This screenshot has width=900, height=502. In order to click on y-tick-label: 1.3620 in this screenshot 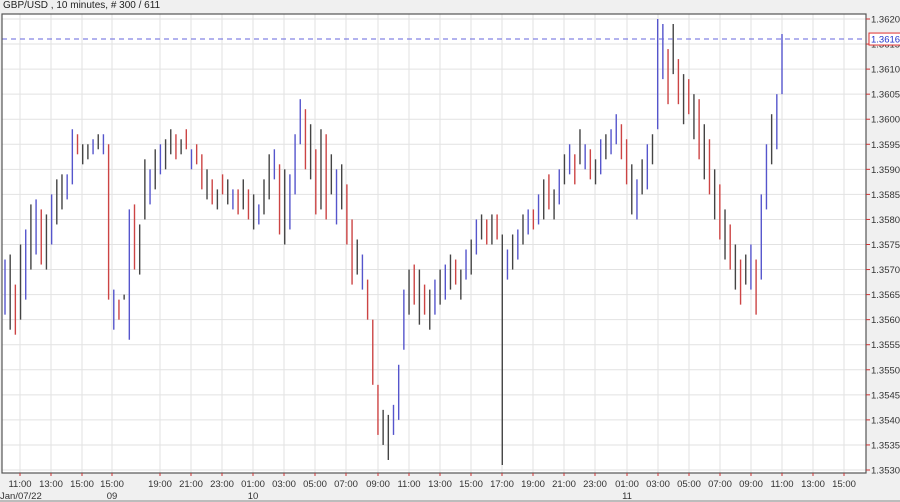, I will do `click(885, 20)`.